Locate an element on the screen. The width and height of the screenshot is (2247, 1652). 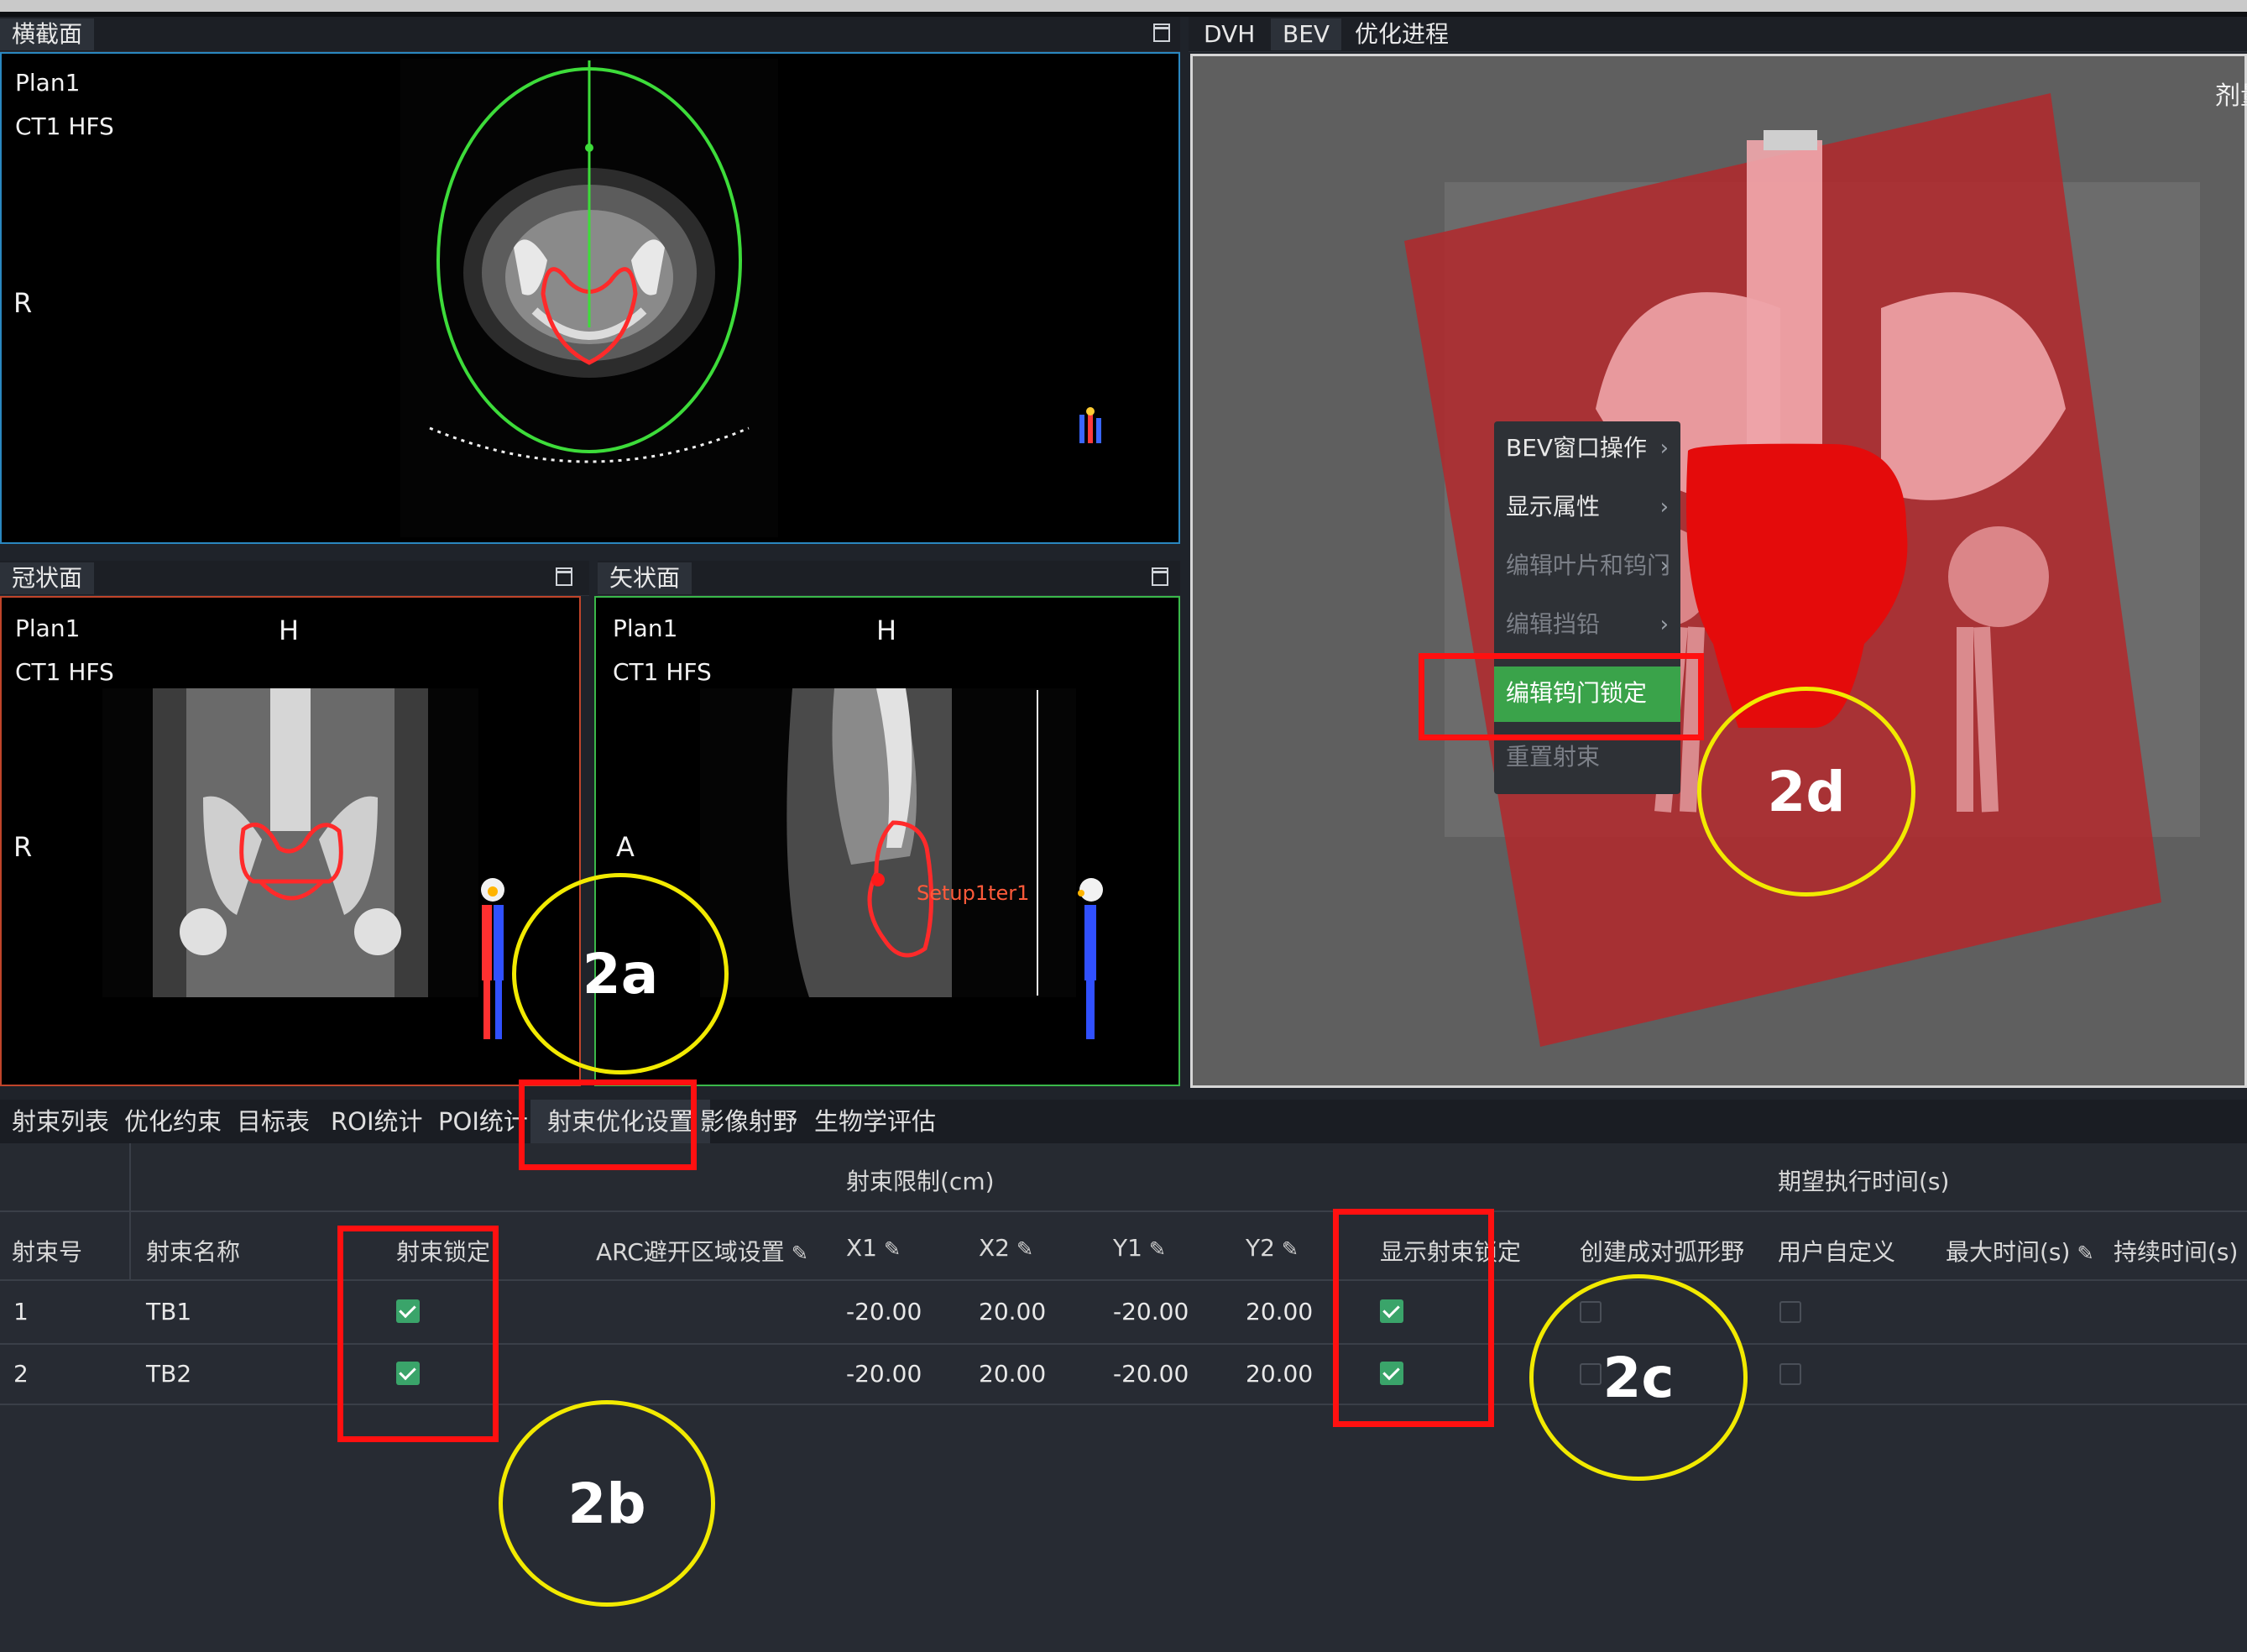
tab-beam-list: 射束列表 is located at coordinates (60, 1121).